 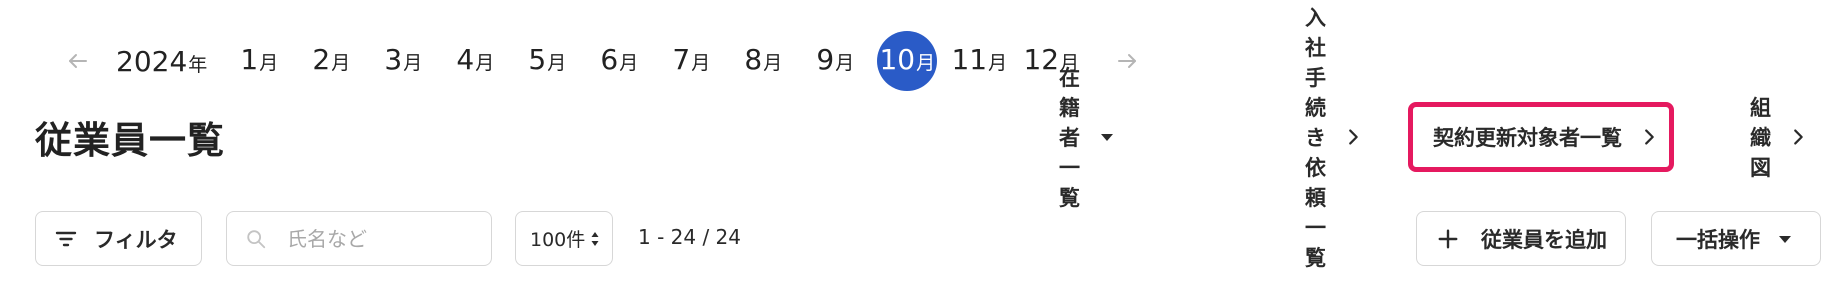 I want to click on month-number: 5, so click(x=537, y=59).